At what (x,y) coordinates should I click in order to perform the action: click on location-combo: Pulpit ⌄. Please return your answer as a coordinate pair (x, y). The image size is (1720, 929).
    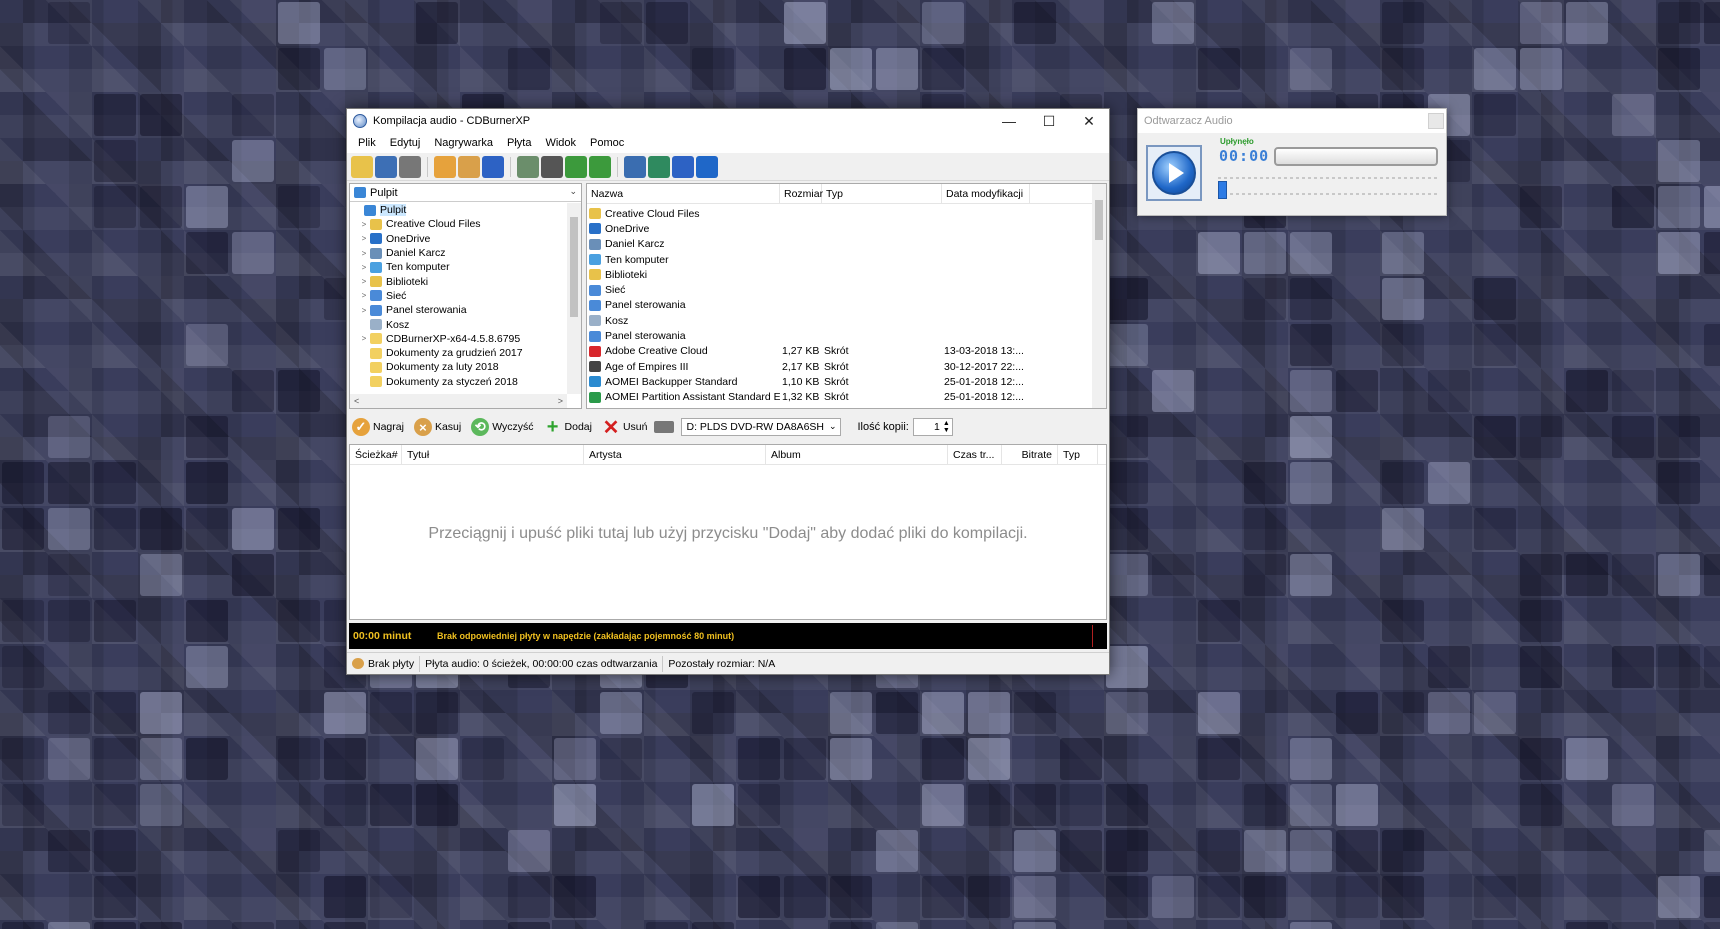
    Looking at the image, I should click on (465, 193).